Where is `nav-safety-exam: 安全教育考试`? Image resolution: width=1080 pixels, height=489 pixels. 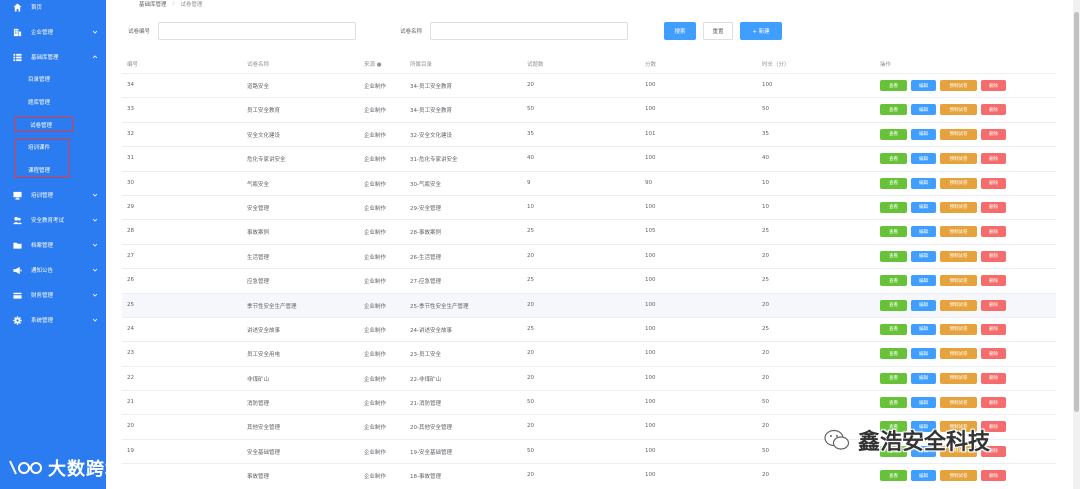 nav-safety-exam: 安全教育考试 is located at coordinates (53, 220).